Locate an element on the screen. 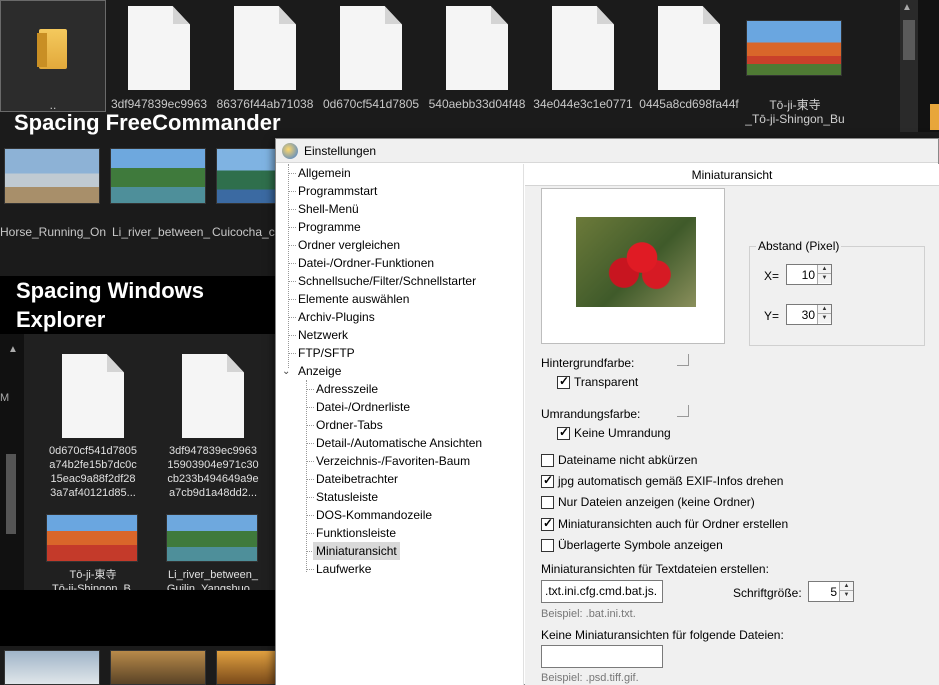  thumb-item-file: 3df947839ec9963 is located at coordinates (159, 56).